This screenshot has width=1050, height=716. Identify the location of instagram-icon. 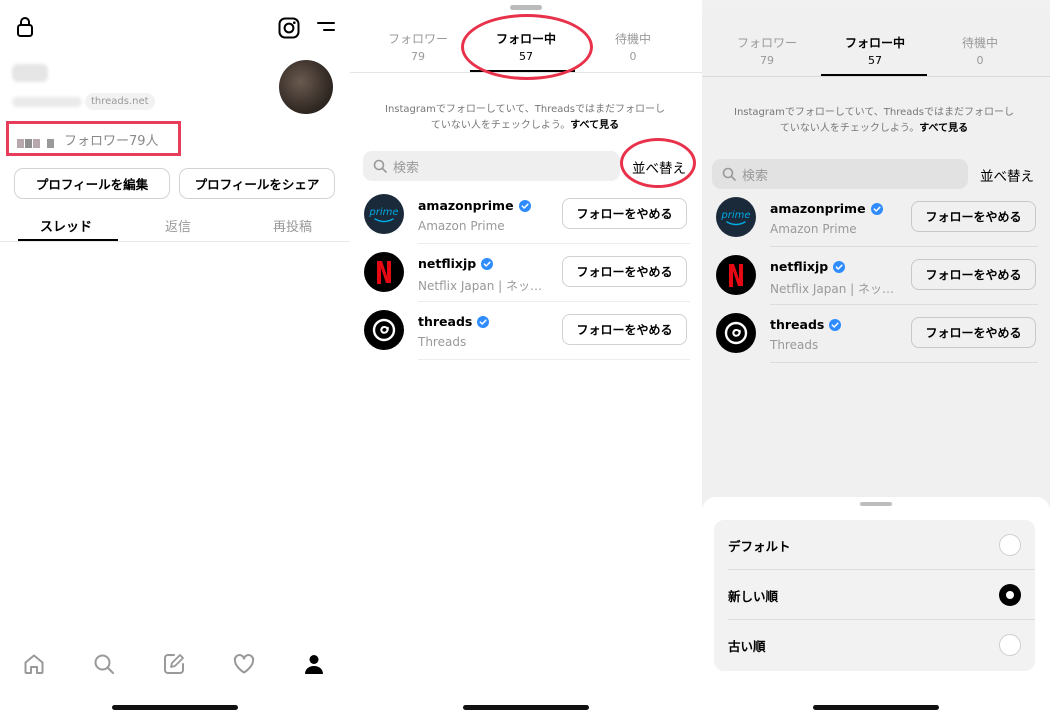
(289, 30).